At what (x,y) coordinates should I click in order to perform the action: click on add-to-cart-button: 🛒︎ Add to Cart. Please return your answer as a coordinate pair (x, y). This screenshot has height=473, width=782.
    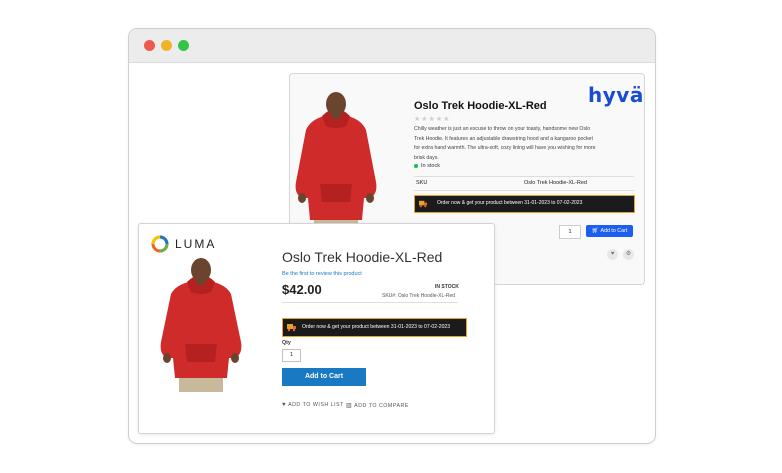
    Looking at the image, I should click on (609, 231).